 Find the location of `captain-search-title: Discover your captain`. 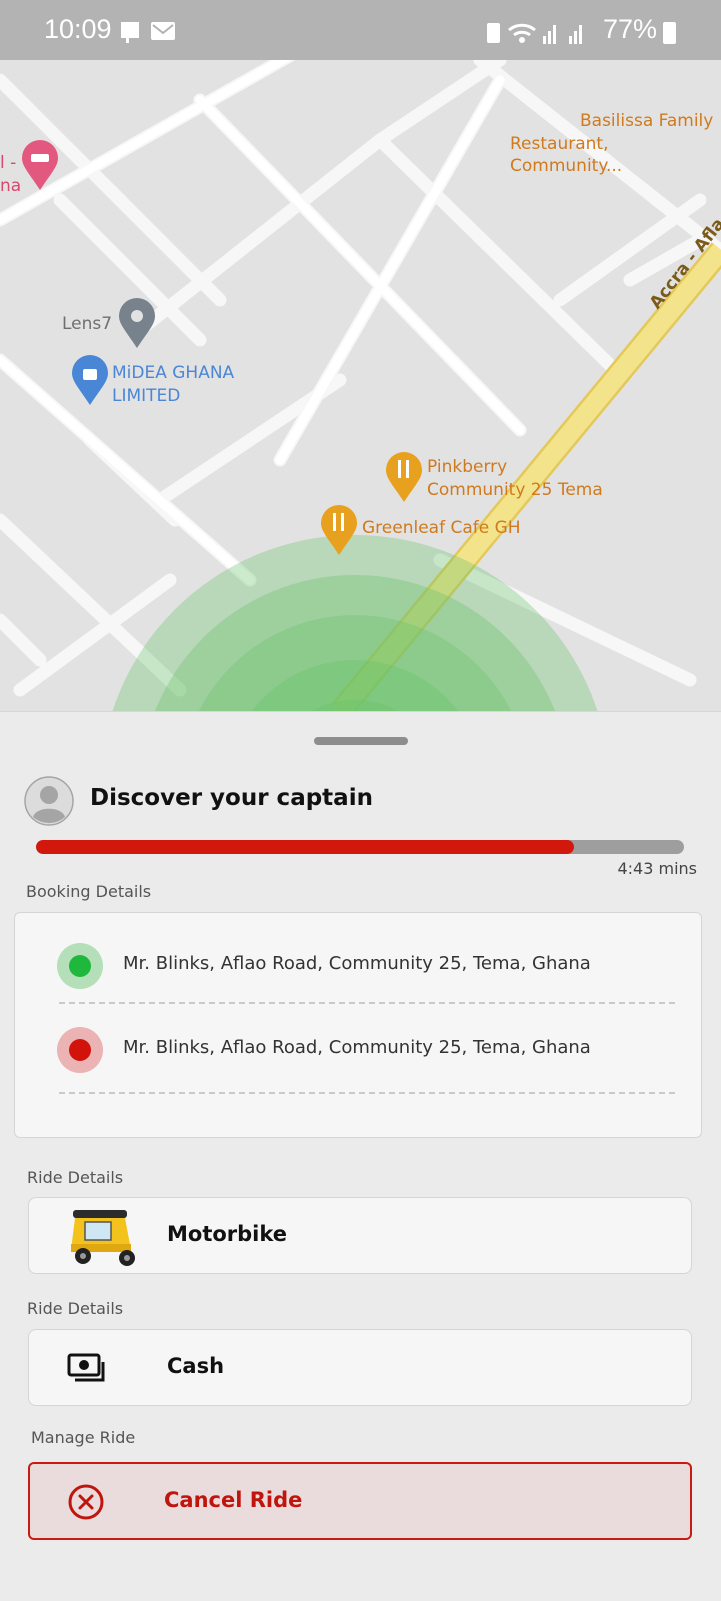

captain-search-title: Discover your captain is located at coordinates (231, 798).